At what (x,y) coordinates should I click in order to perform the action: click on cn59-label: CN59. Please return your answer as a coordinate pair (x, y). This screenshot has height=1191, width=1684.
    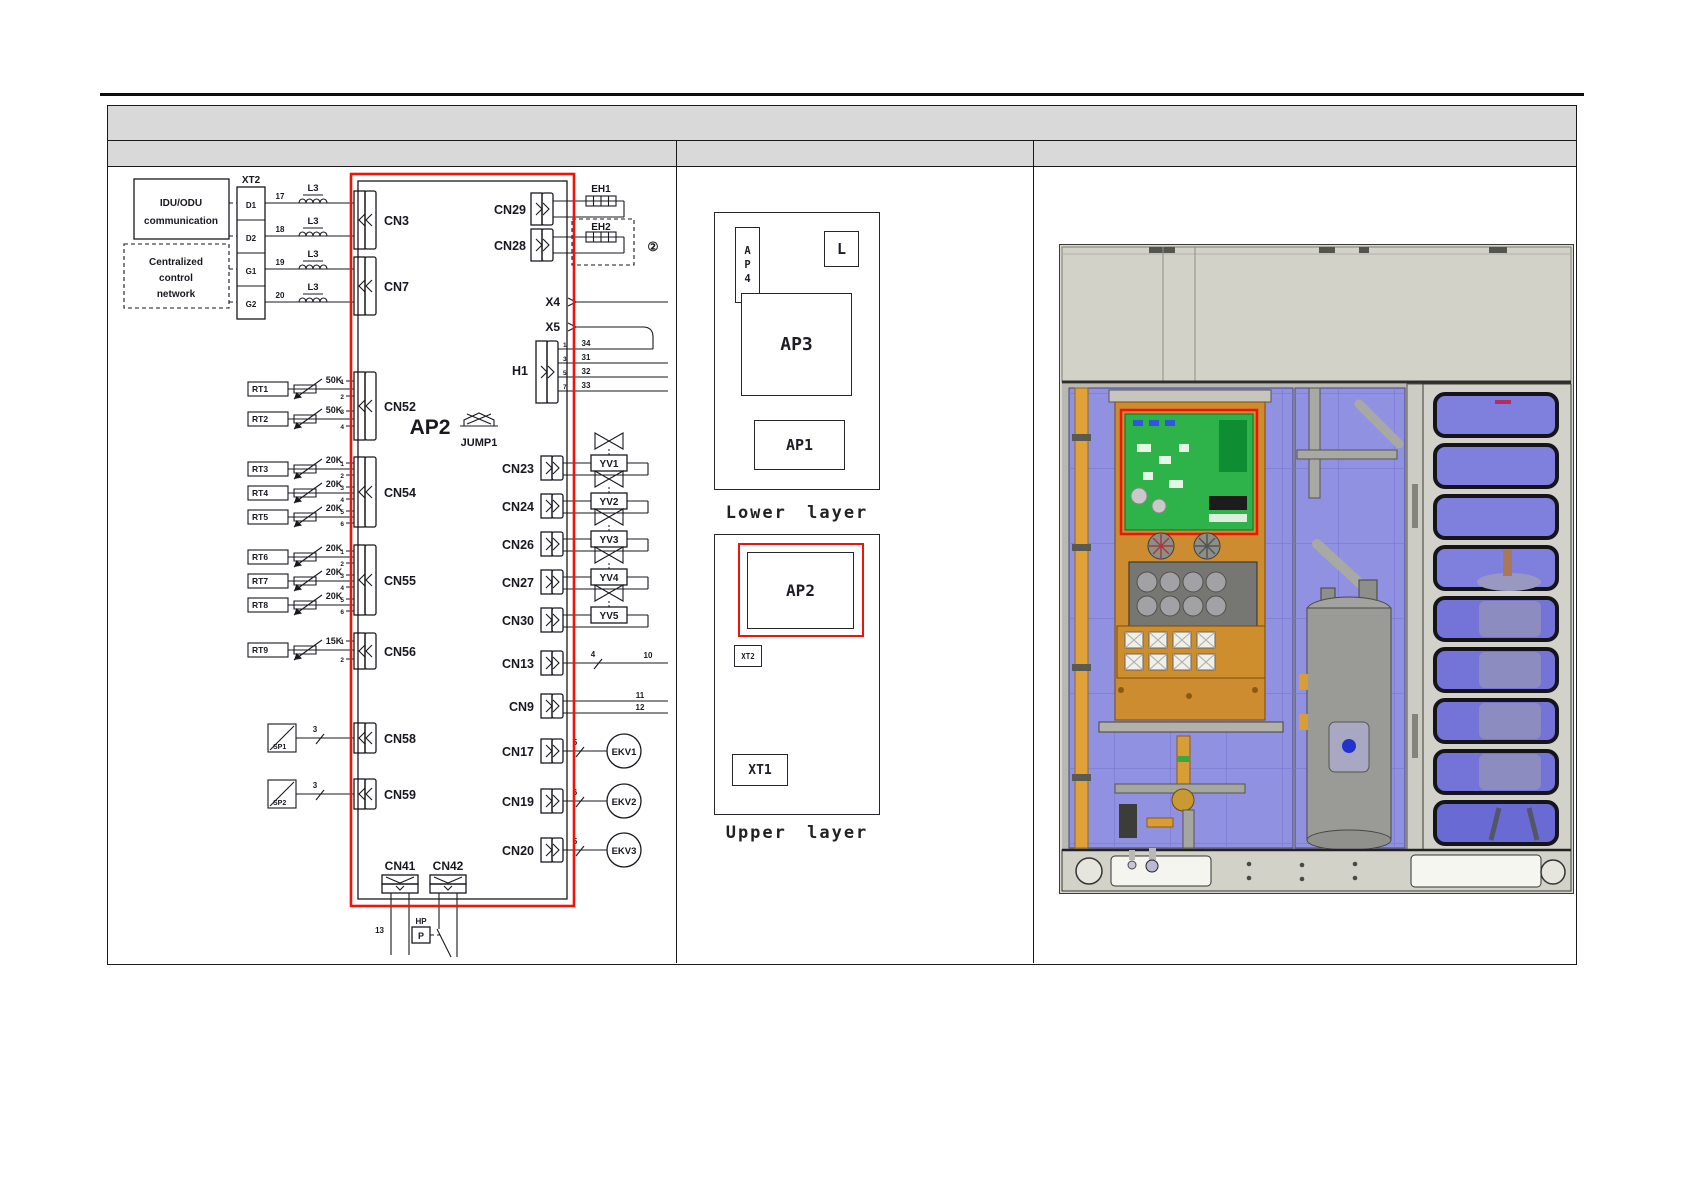
    Looking at the image, I should click on (400, 795).